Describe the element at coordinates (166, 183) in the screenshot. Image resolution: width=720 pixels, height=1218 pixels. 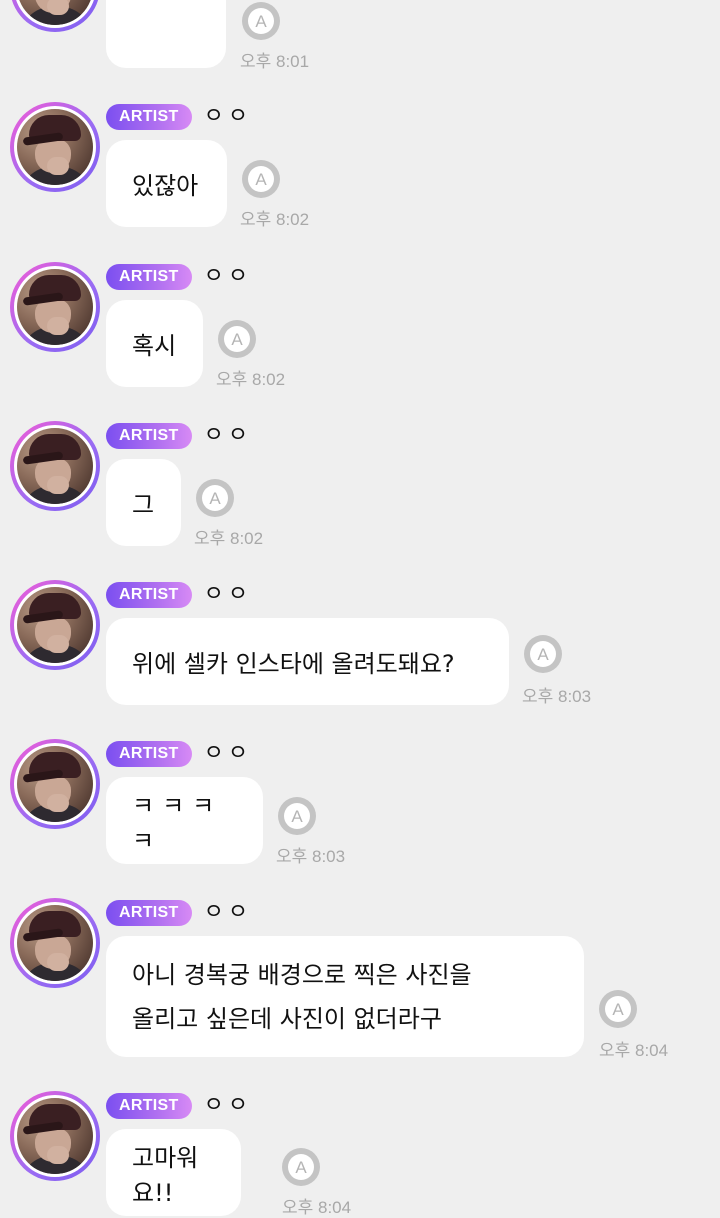
I see `message-bubble: 있잖아` at that location.